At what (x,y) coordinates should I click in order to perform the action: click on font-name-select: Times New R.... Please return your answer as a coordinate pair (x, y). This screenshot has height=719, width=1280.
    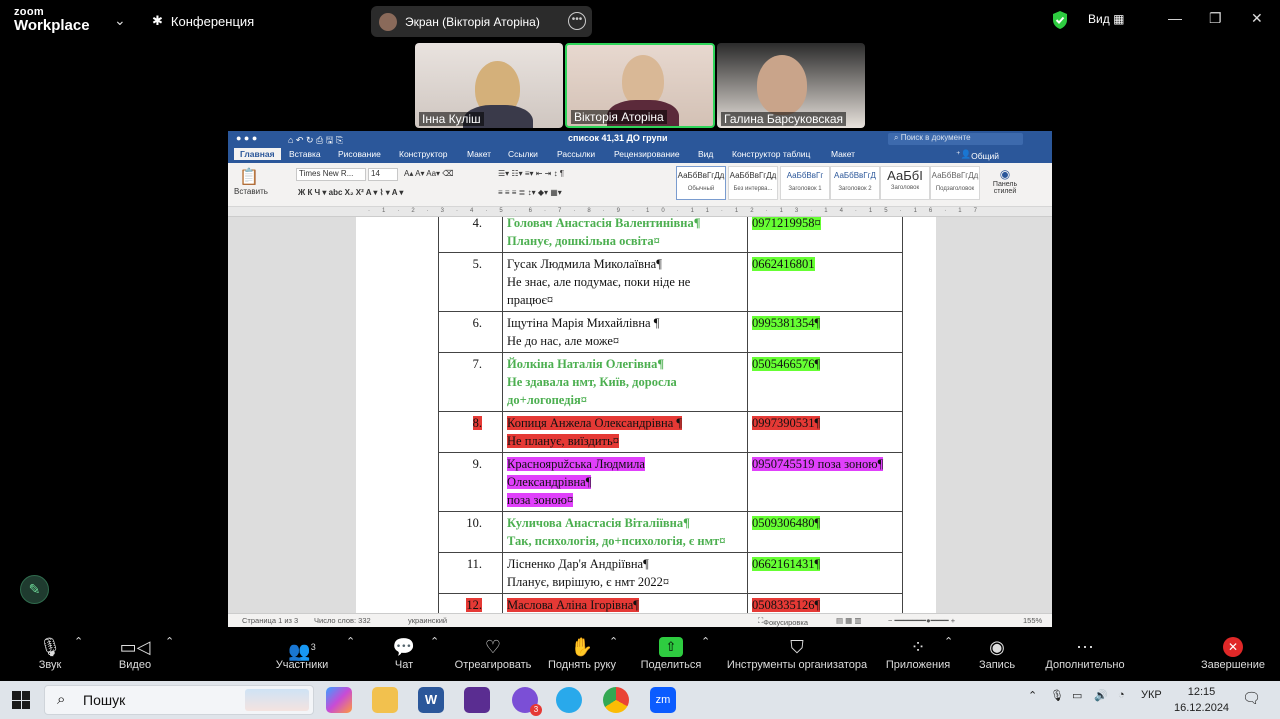
    Looking at the image, I should click on (331, 174).